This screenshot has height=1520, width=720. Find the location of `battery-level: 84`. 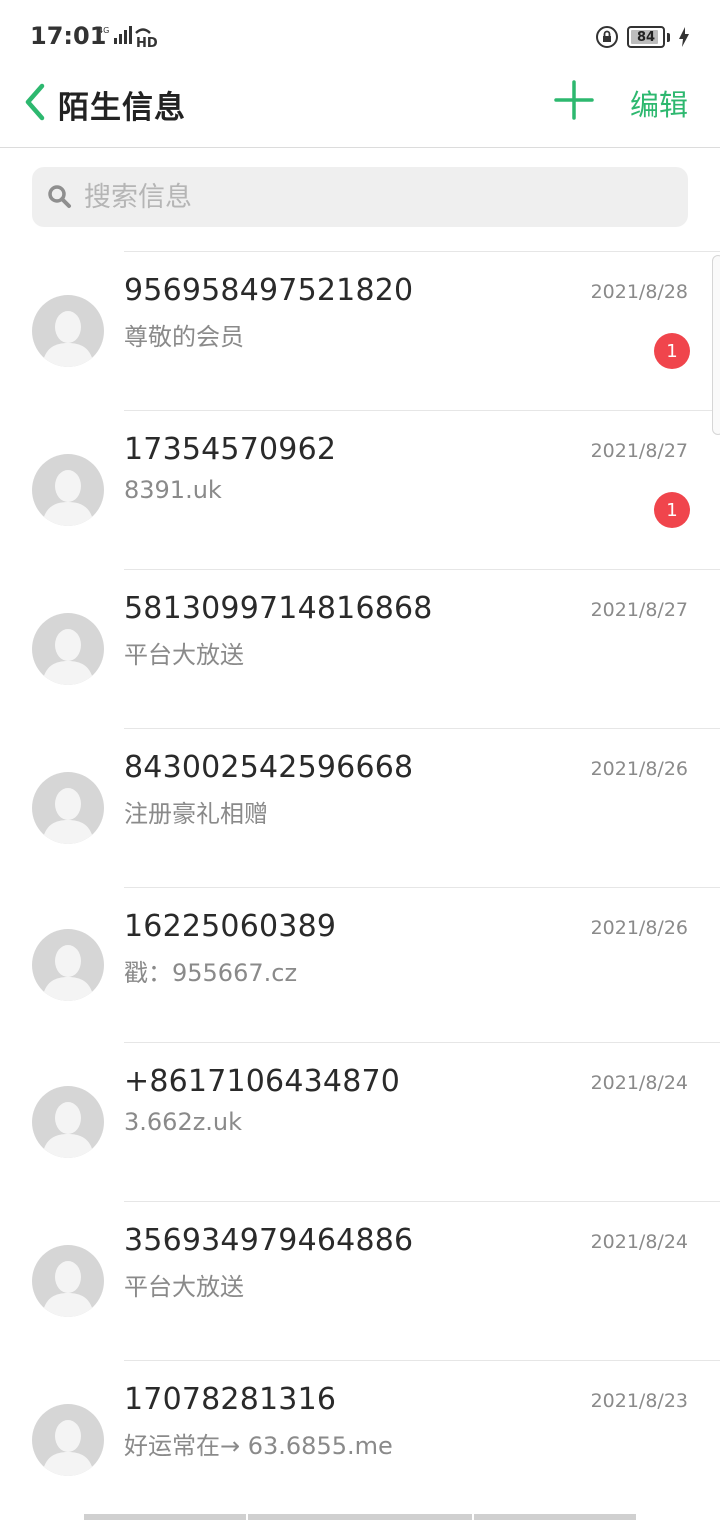

battery-level: 84 is located at coordinates (646, 37).